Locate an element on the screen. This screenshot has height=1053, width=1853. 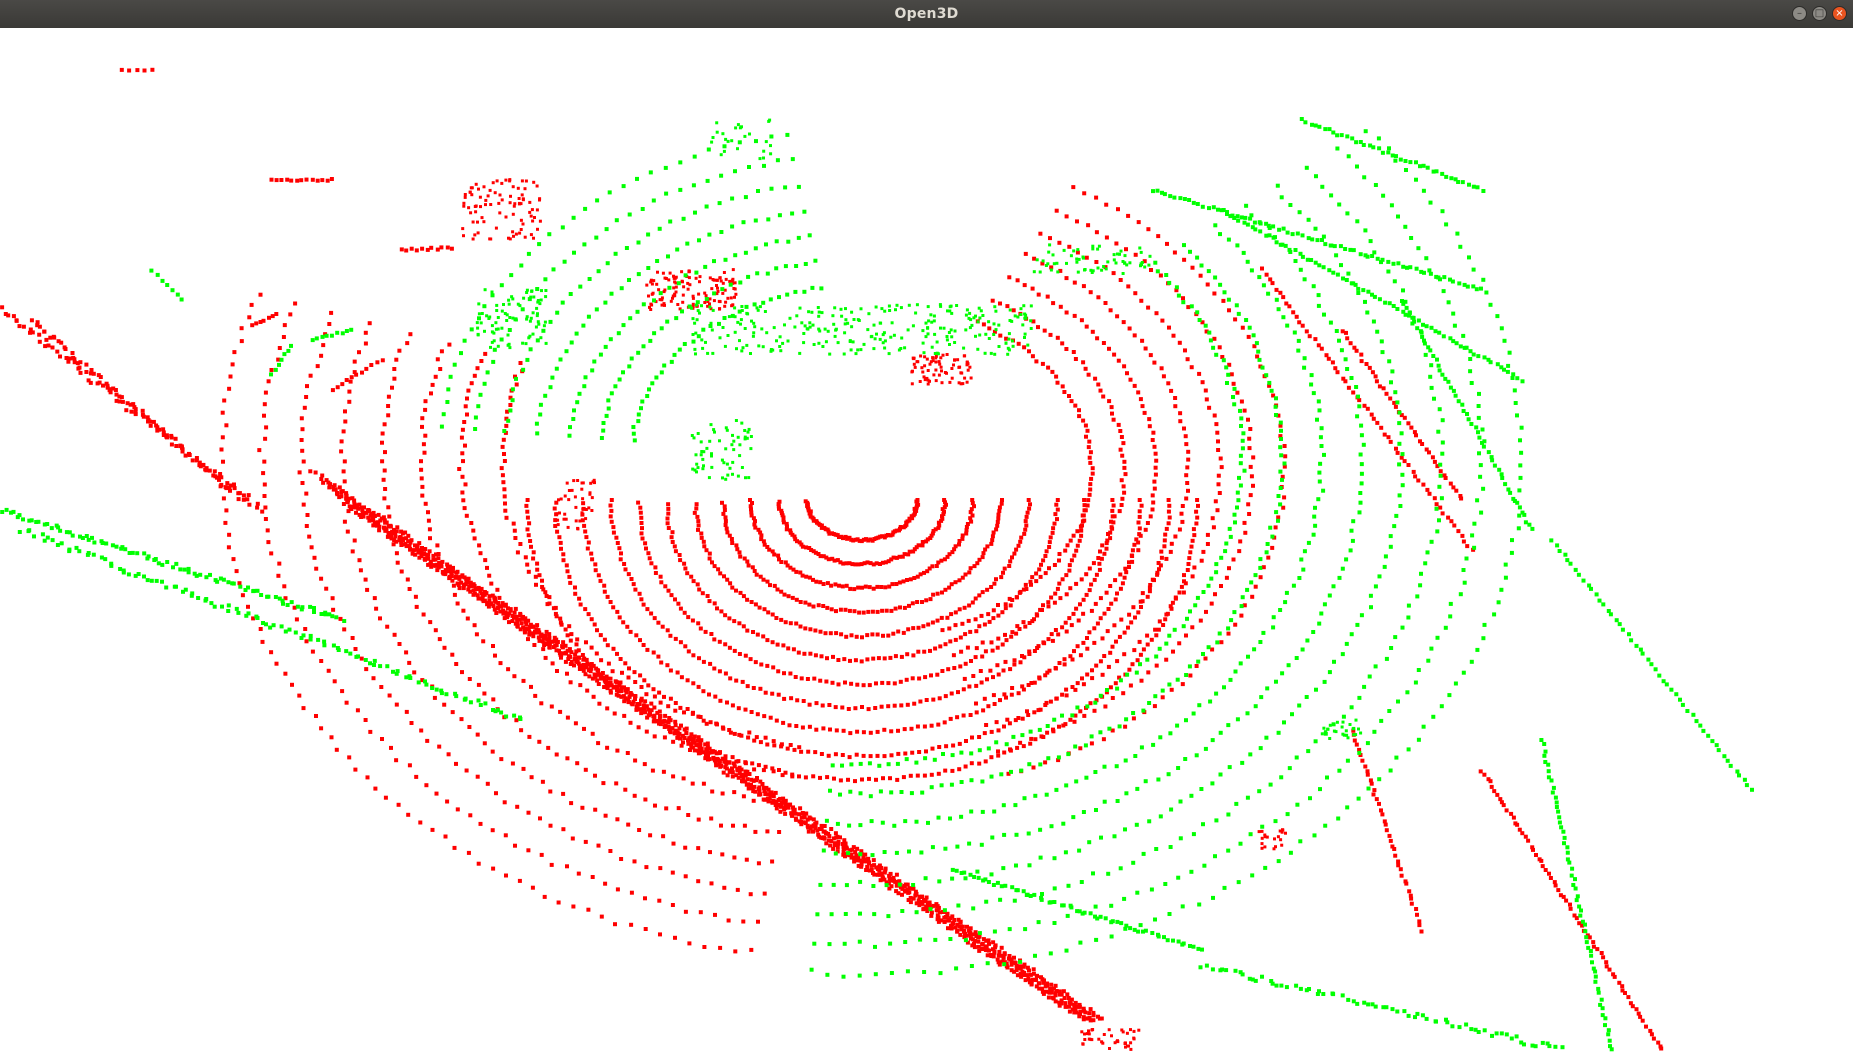
window-controls: – □ × is located at coordinates (1819, 13).